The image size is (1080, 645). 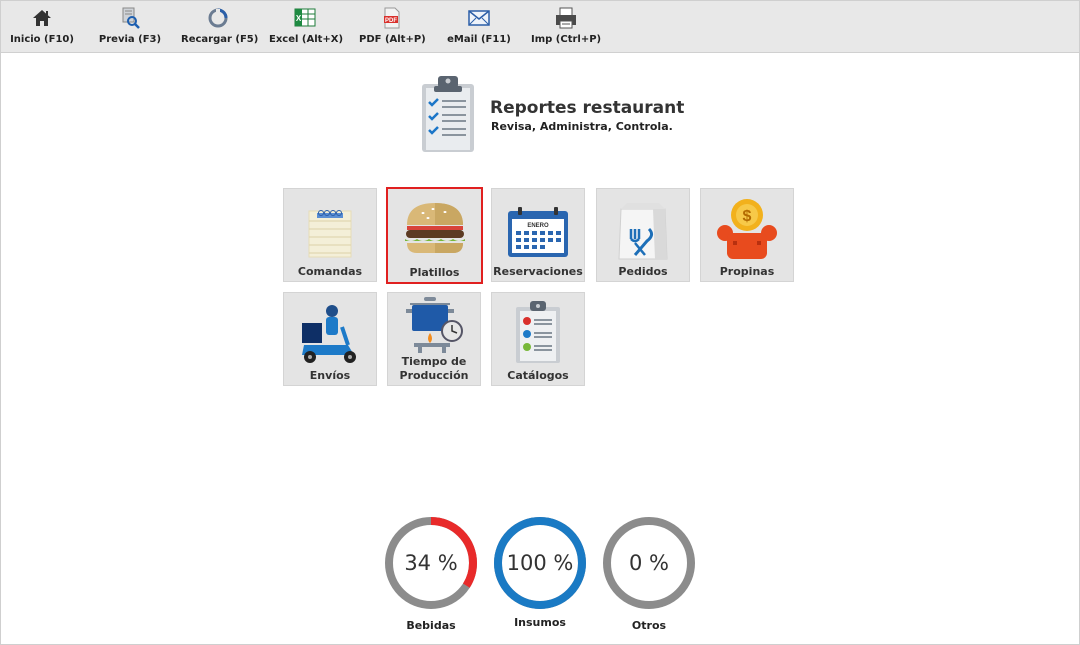 I want to click on excel-icon: X, so click(x=305, y=17).